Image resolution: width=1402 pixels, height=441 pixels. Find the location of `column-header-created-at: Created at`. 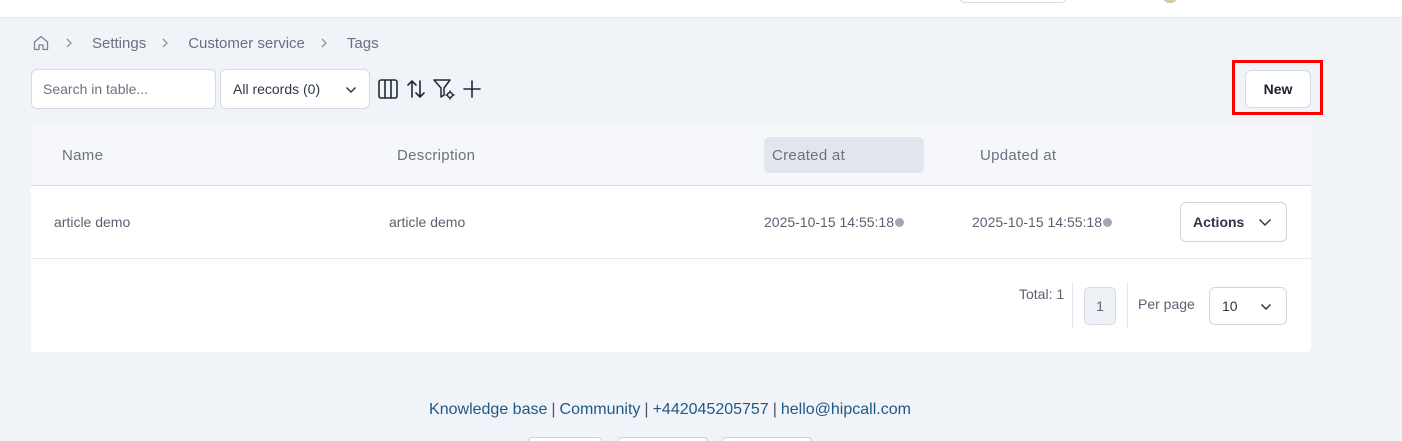

column-header-created-at: Created at is located at coordinates (844, 155).